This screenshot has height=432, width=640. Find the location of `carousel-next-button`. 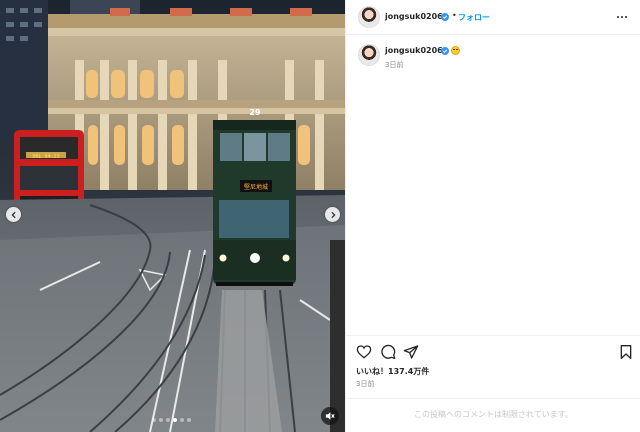

carousel-next-button is located at coordinates (332, 214).